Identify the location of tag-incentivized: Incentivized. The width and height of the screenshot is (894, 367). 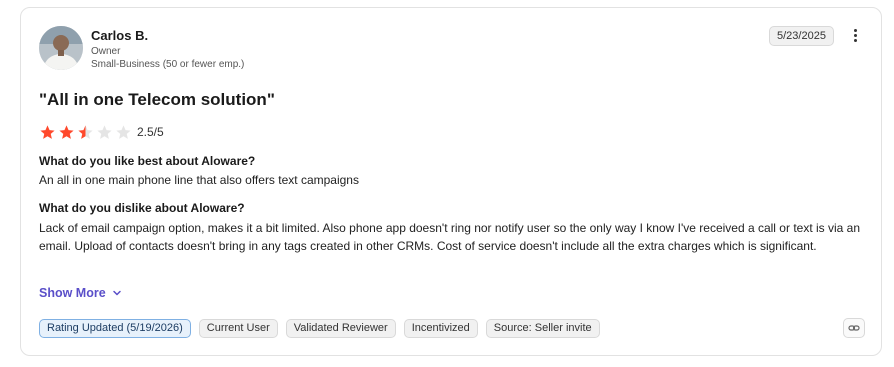
(440, 328).